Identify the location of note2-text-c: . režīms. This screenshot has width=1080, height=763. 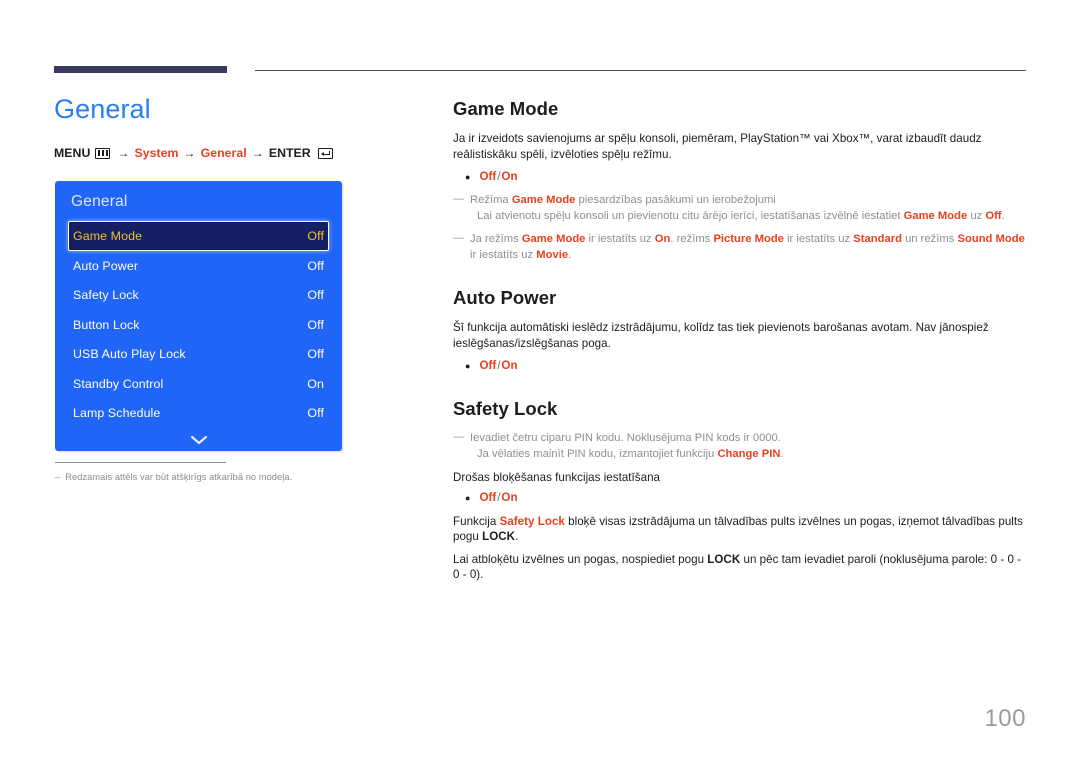
(692, 239).